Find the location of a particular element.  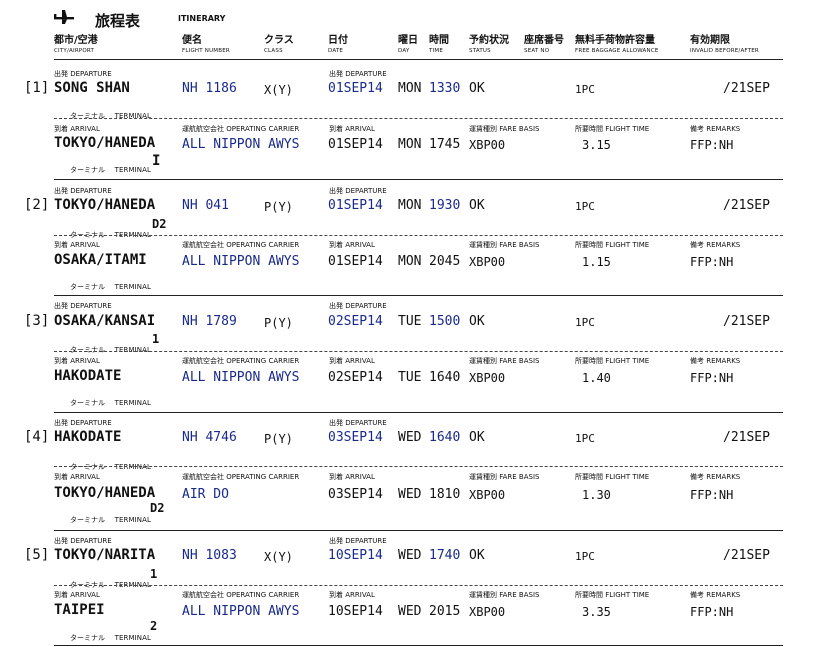

arrival-city: HAKODATE is located at coordinates (88, 376).